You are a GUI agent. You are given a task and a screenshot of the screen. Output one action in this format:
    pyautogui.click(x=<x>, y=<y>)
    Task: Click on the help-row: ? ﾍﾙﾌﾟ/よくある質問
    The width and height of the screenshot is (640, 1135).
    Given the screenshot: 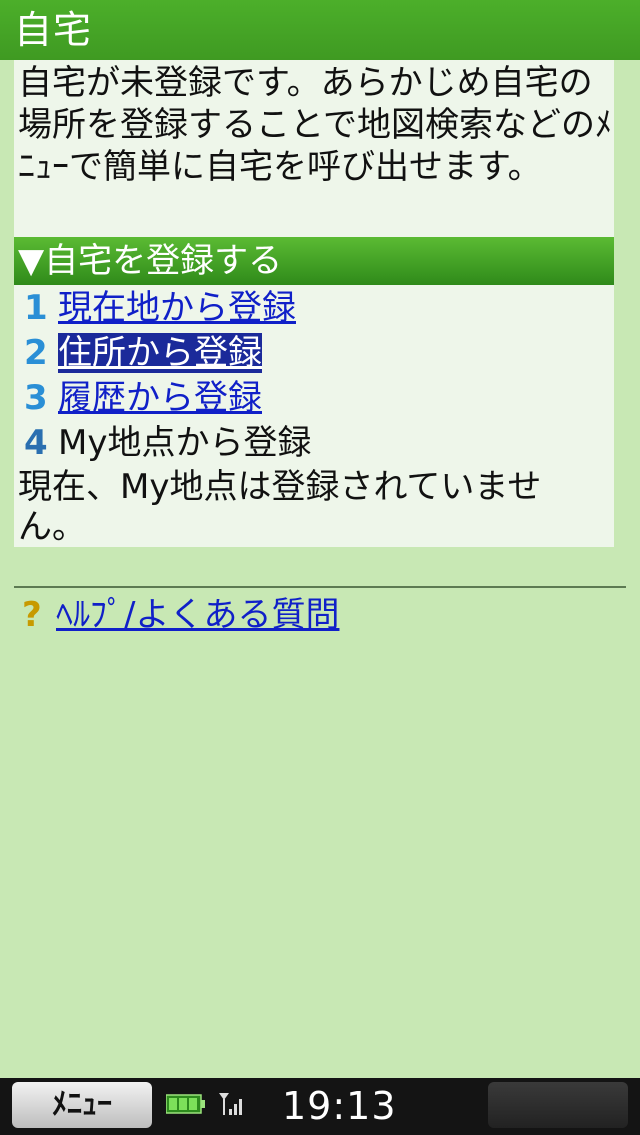 What is the action you would take?
    pyautogui.click(x=180, y=615)
    